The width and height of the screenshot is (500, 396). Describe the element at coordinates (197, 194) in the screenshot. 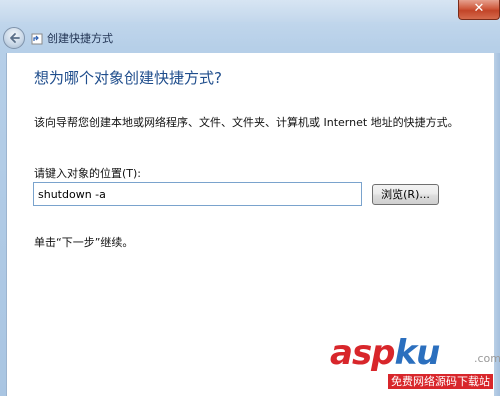

I see `location-input` at that location.